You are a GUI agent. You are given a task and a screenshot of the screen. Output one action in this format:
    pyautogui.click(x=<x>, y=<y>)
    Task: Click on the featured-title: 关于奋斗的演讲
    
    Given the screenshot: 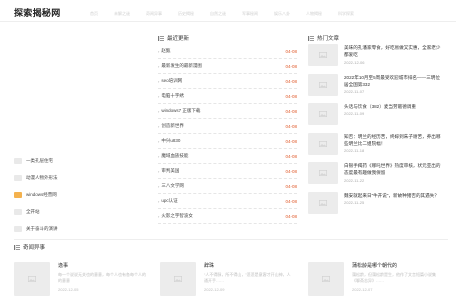 What is the action you would take?
    pyautogui.click(x=42, y=229)
    